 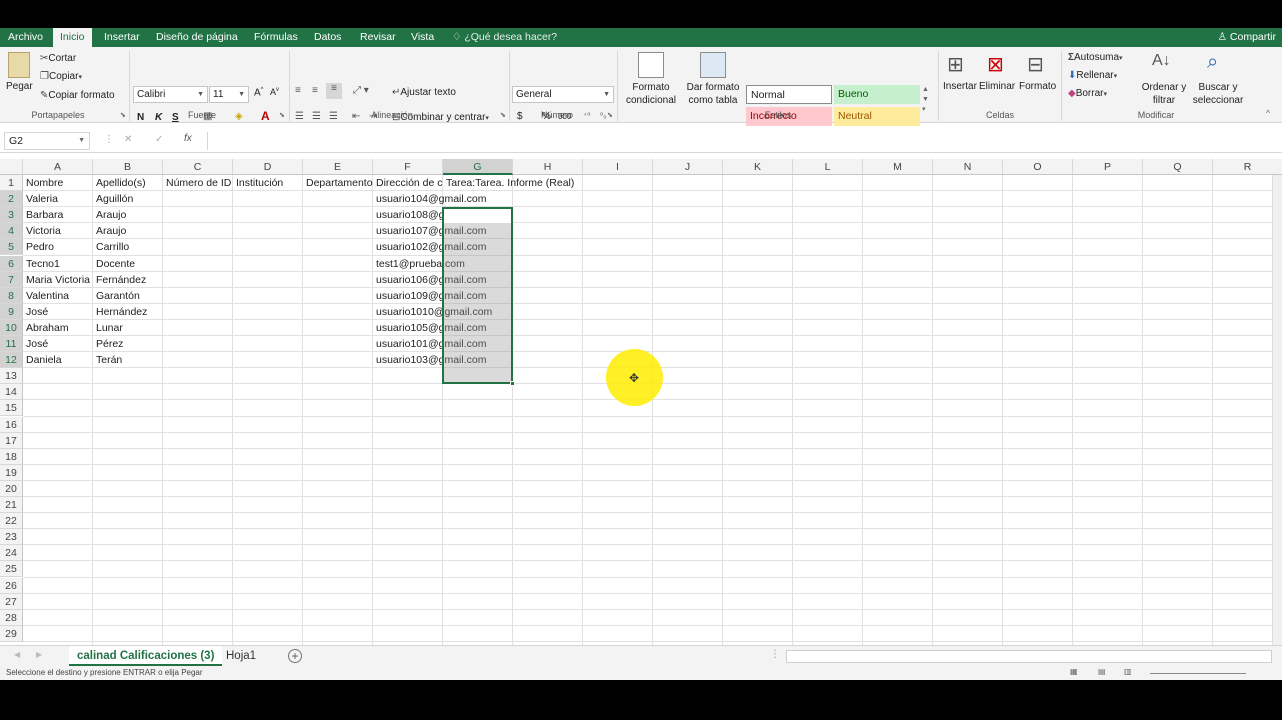 I want to click on cell: Pérez, so click(x=108, y=344).